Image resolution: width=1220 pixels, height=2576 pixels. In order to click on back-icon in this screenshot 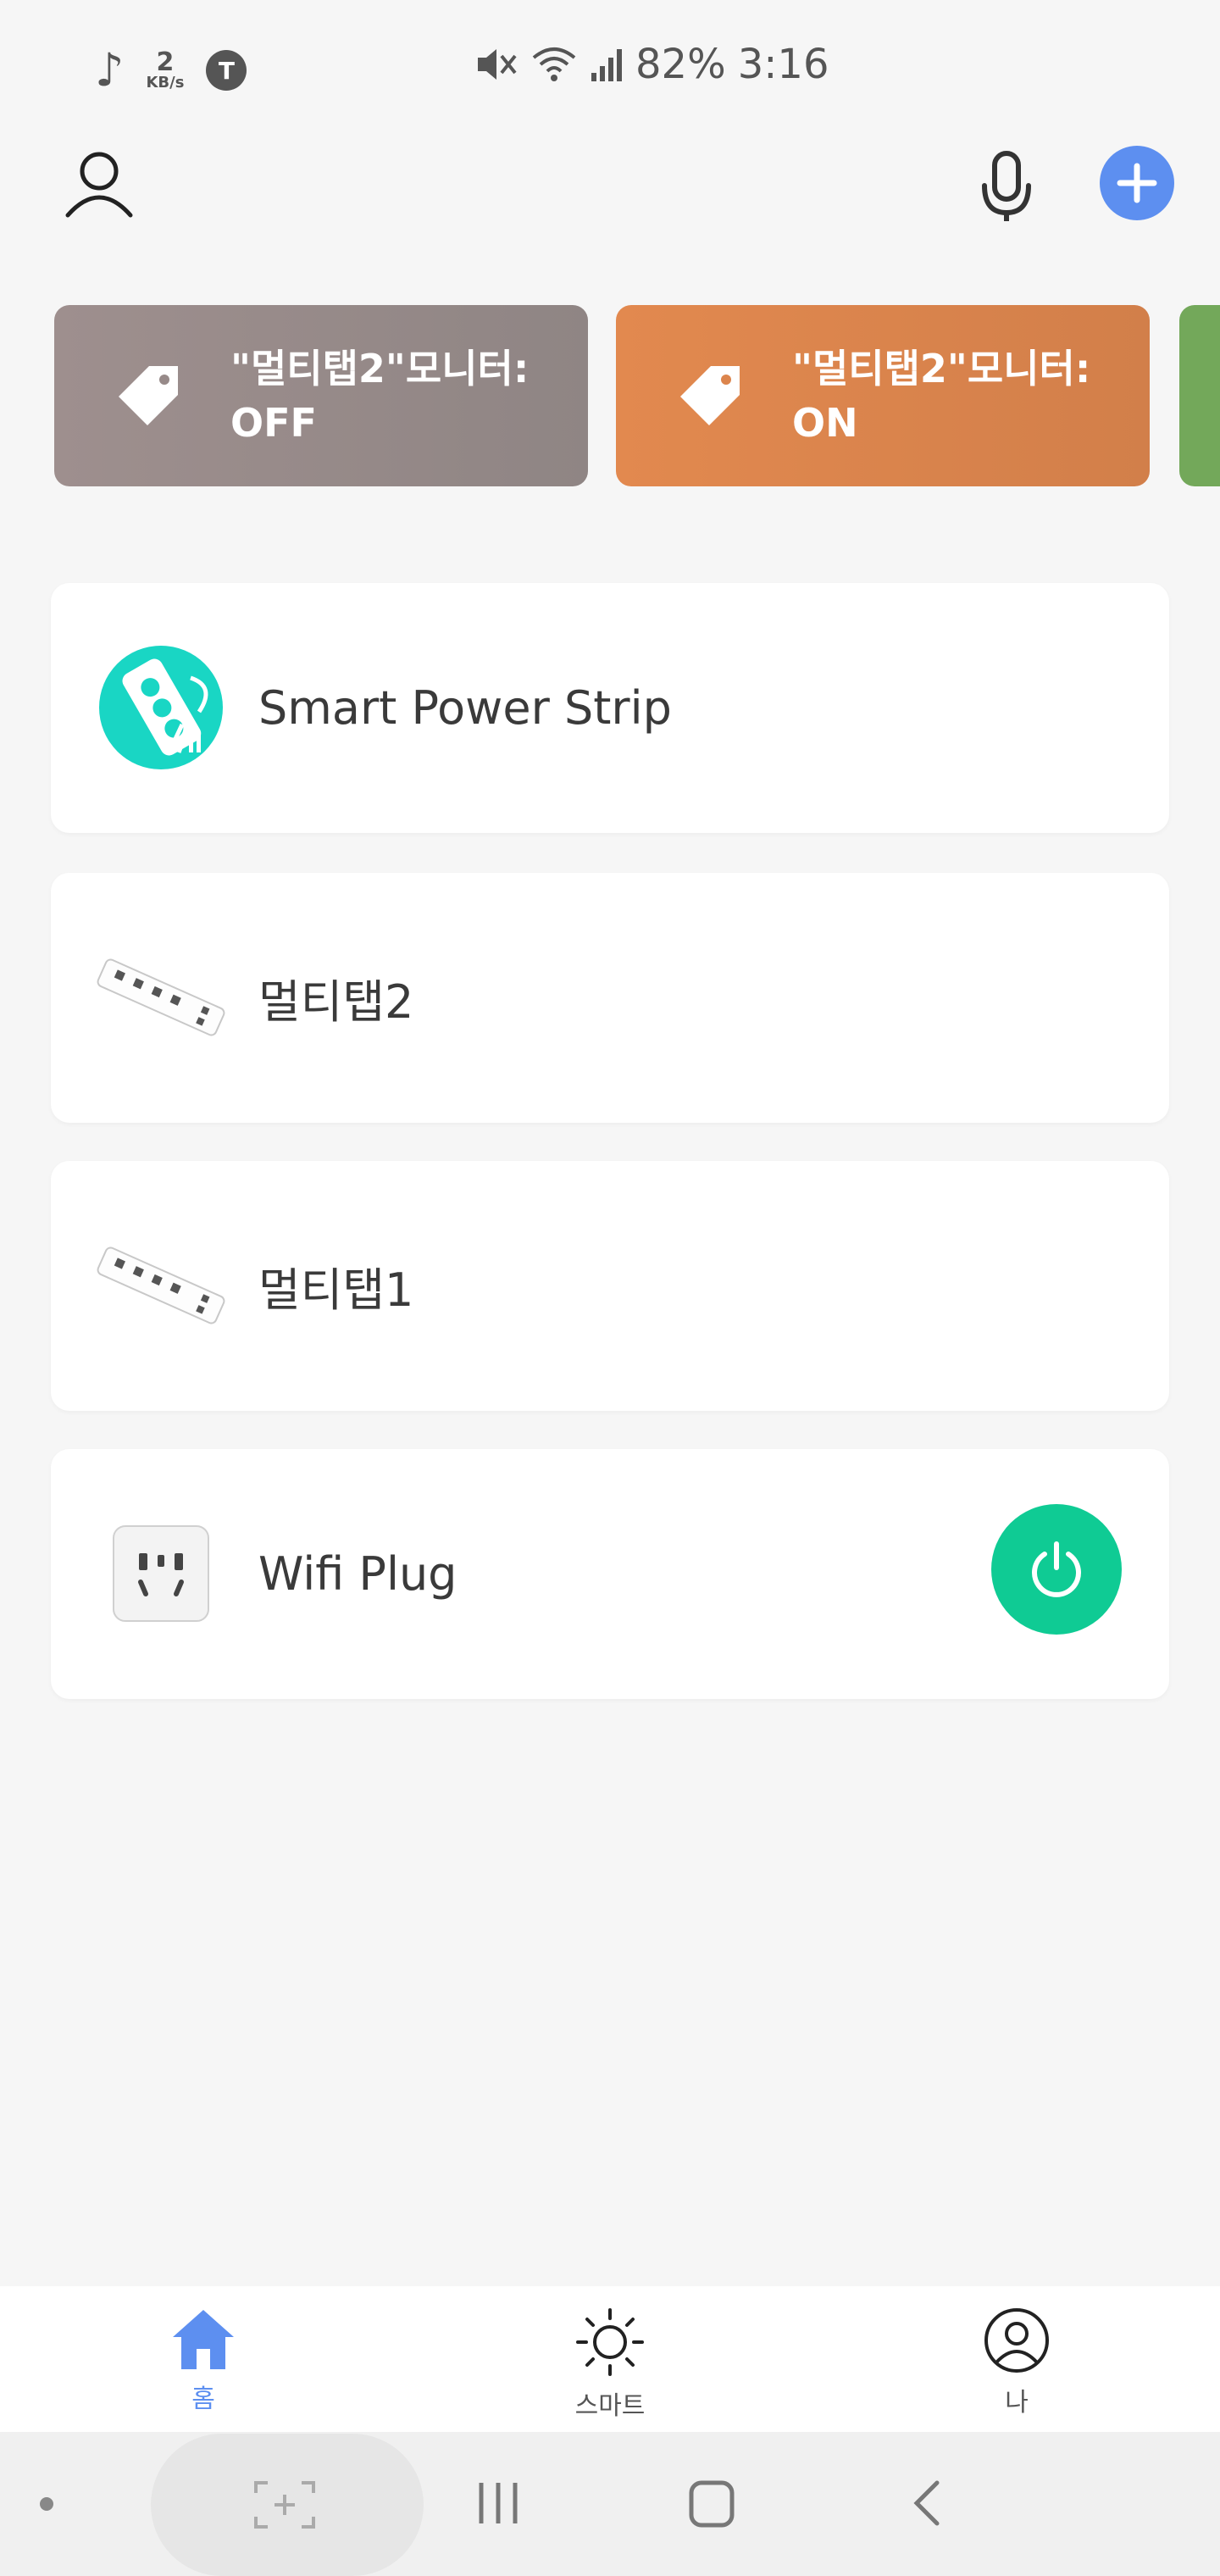, I will do `click(927, 2503)`.